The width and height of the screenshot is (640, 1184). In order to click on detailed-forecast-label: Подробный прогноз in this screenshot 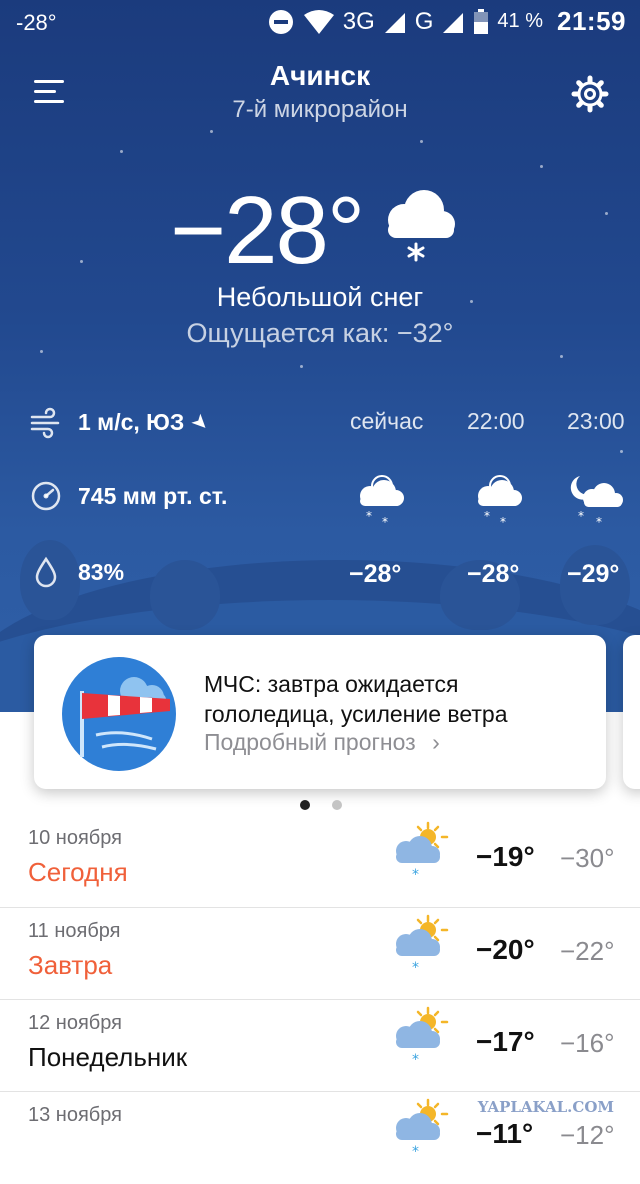, I will do `click(310, 742)`.